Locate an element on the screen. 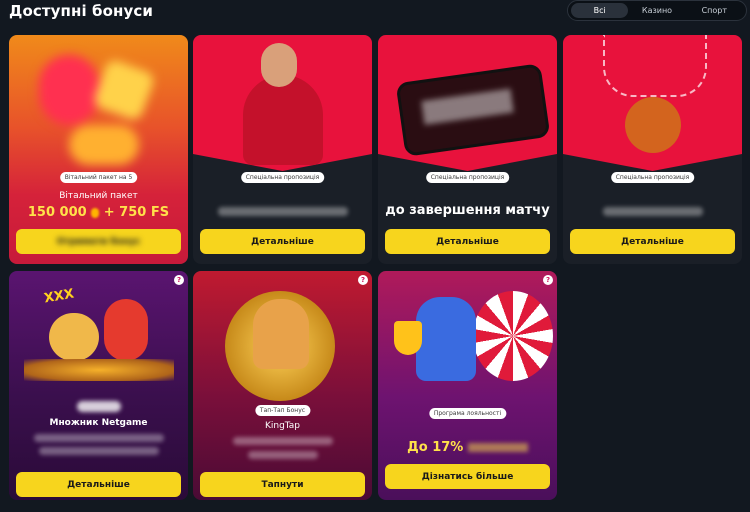 The width and height of the screenshot is (750, 512). bonus-card-netgame: ? XXX Множник Netgame Детальніше is located at coordinates (98, 385).